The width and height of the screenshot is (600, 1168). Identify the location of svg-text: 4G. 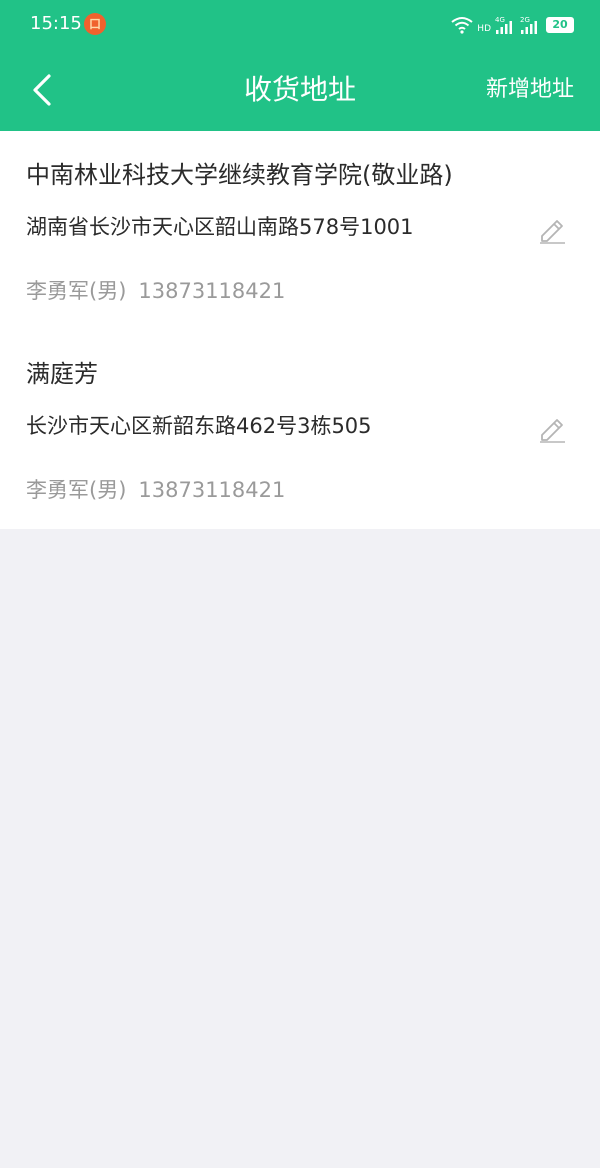
(500, 20).